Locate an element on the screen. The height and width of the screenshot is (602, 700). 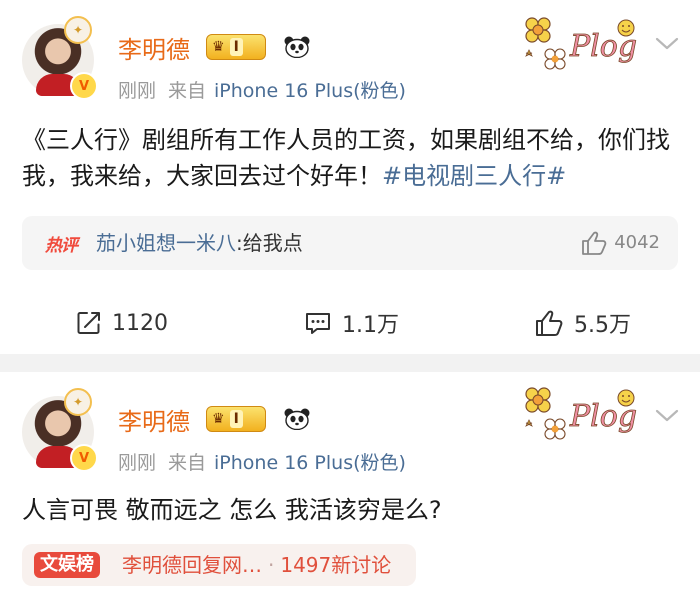
post-body: 人言可畏 敬而远之 怎么 我活该穷是么? is located at coordinates (352, 510).